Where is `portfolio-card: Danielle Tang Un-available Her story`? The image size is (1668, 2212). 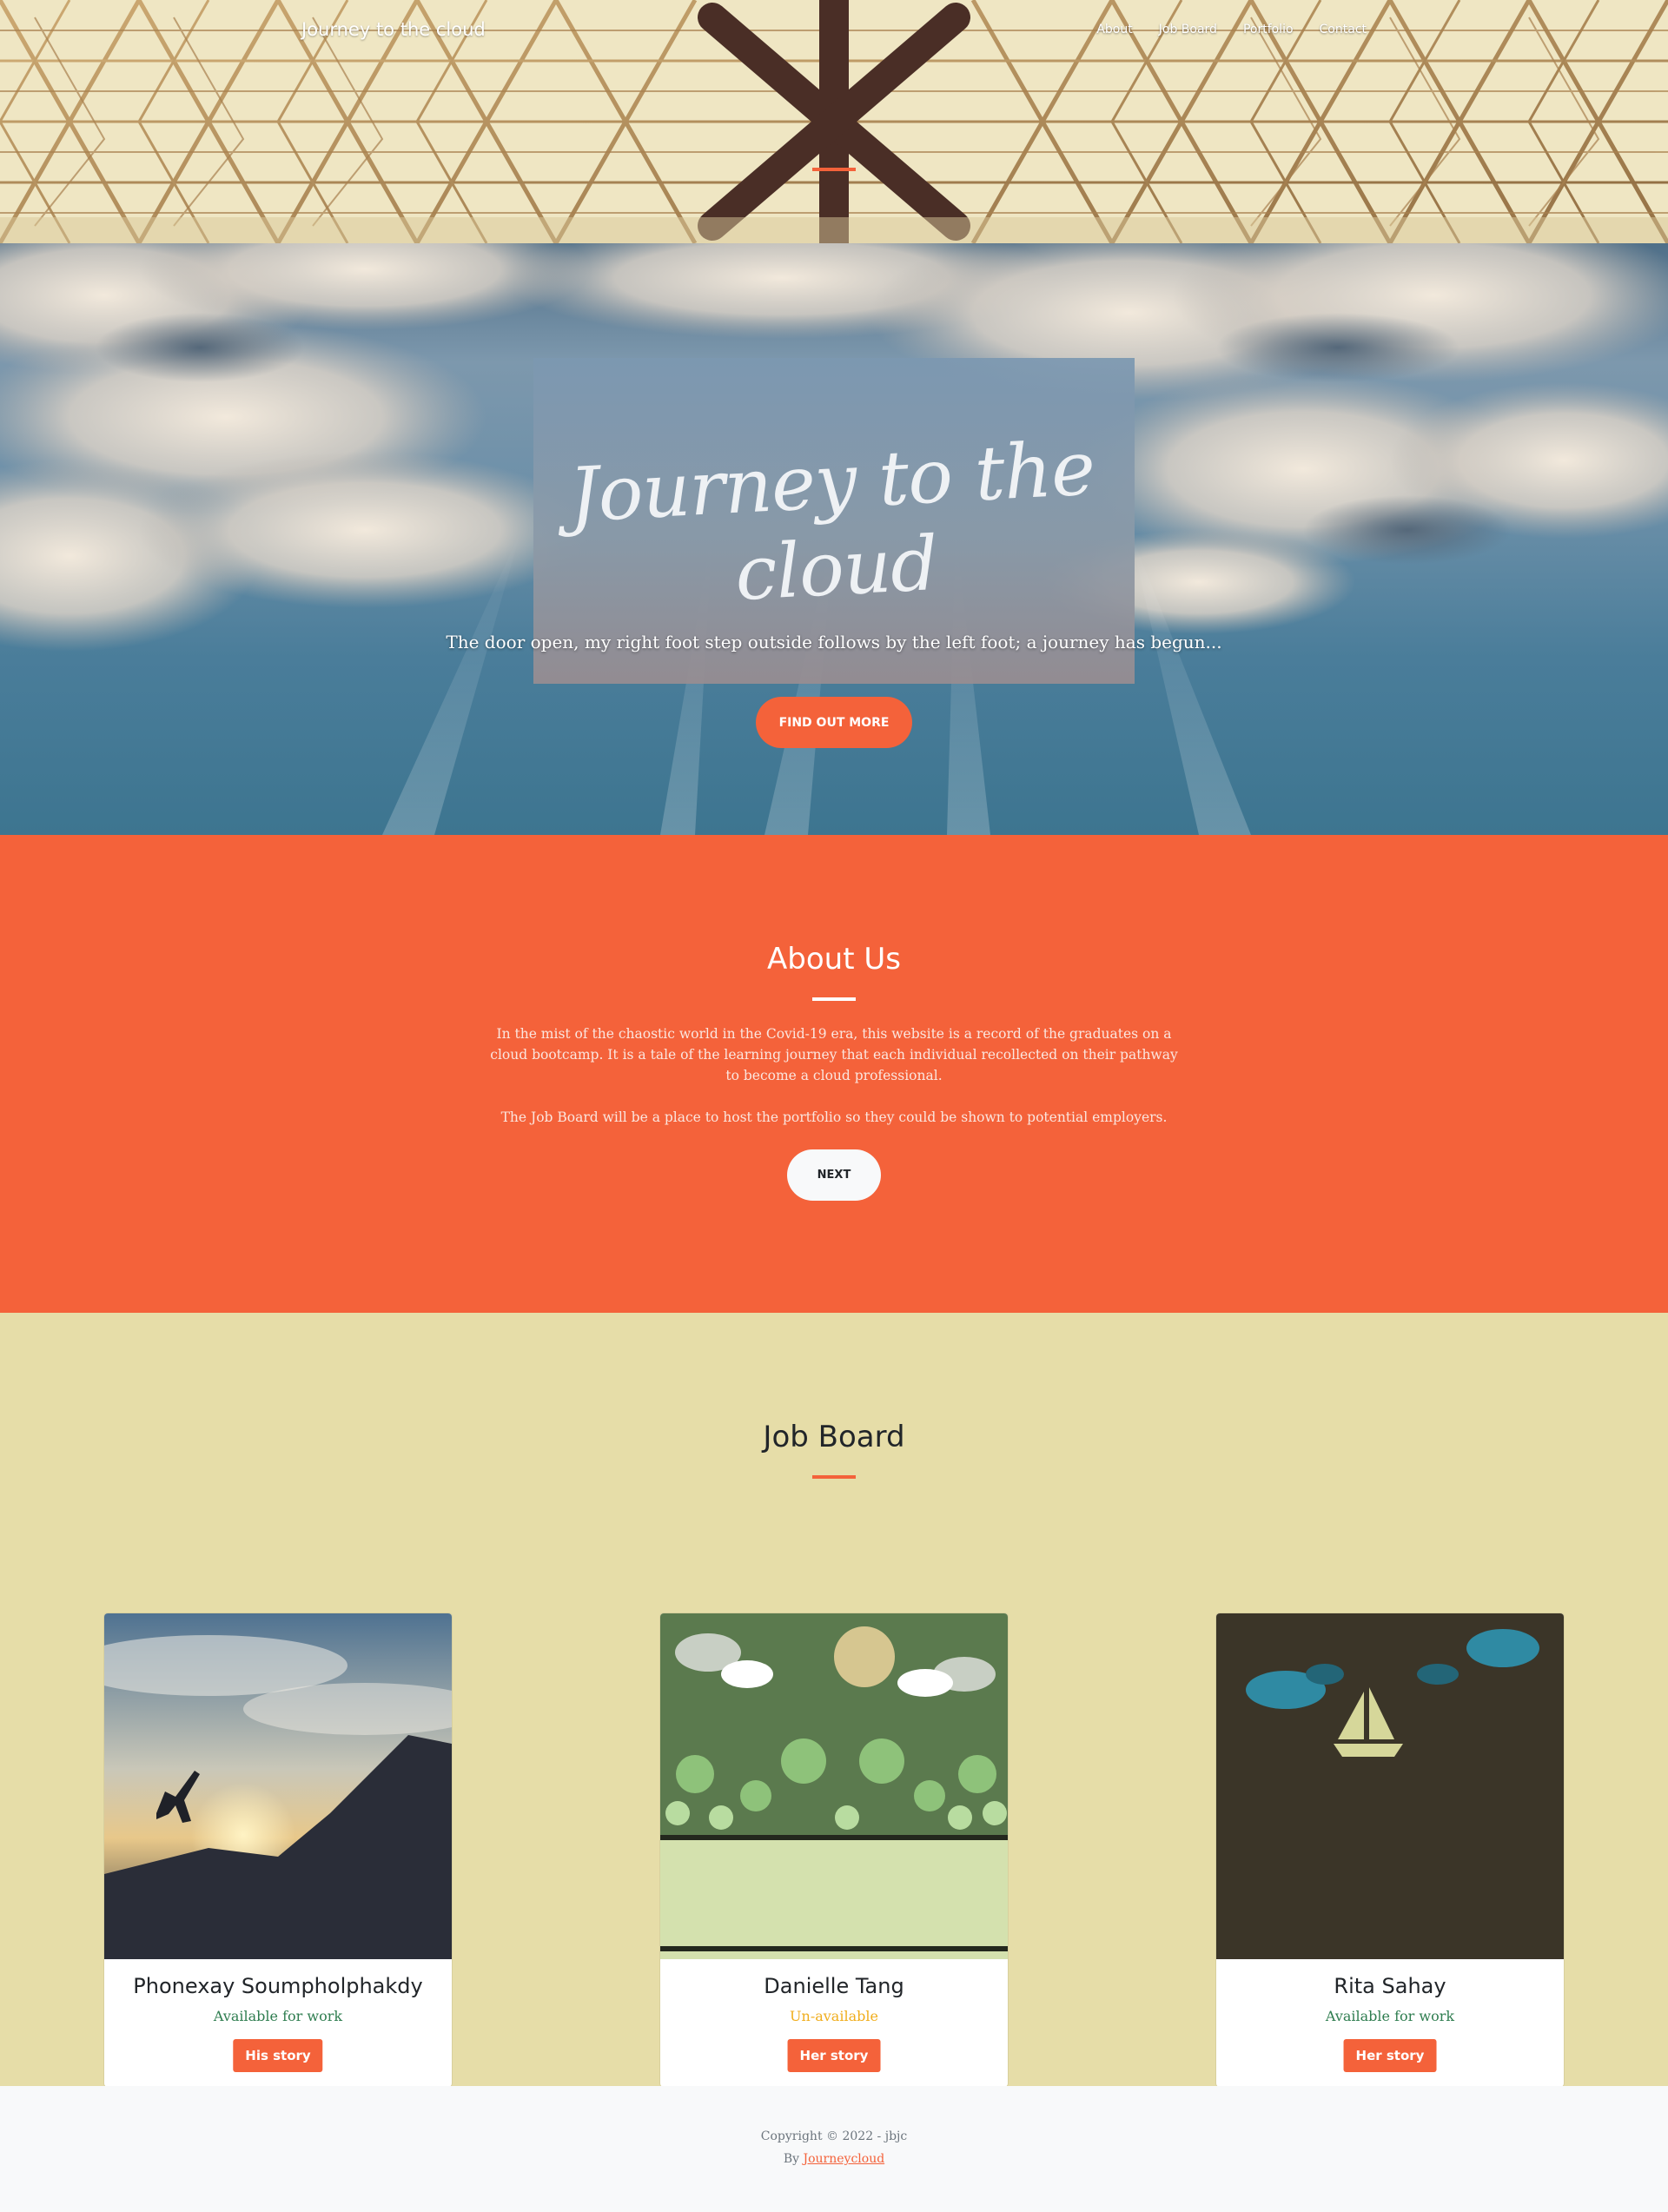 portfolio-card: Danielle Tang Un-available Her story is located at coordinates (834, 1850).